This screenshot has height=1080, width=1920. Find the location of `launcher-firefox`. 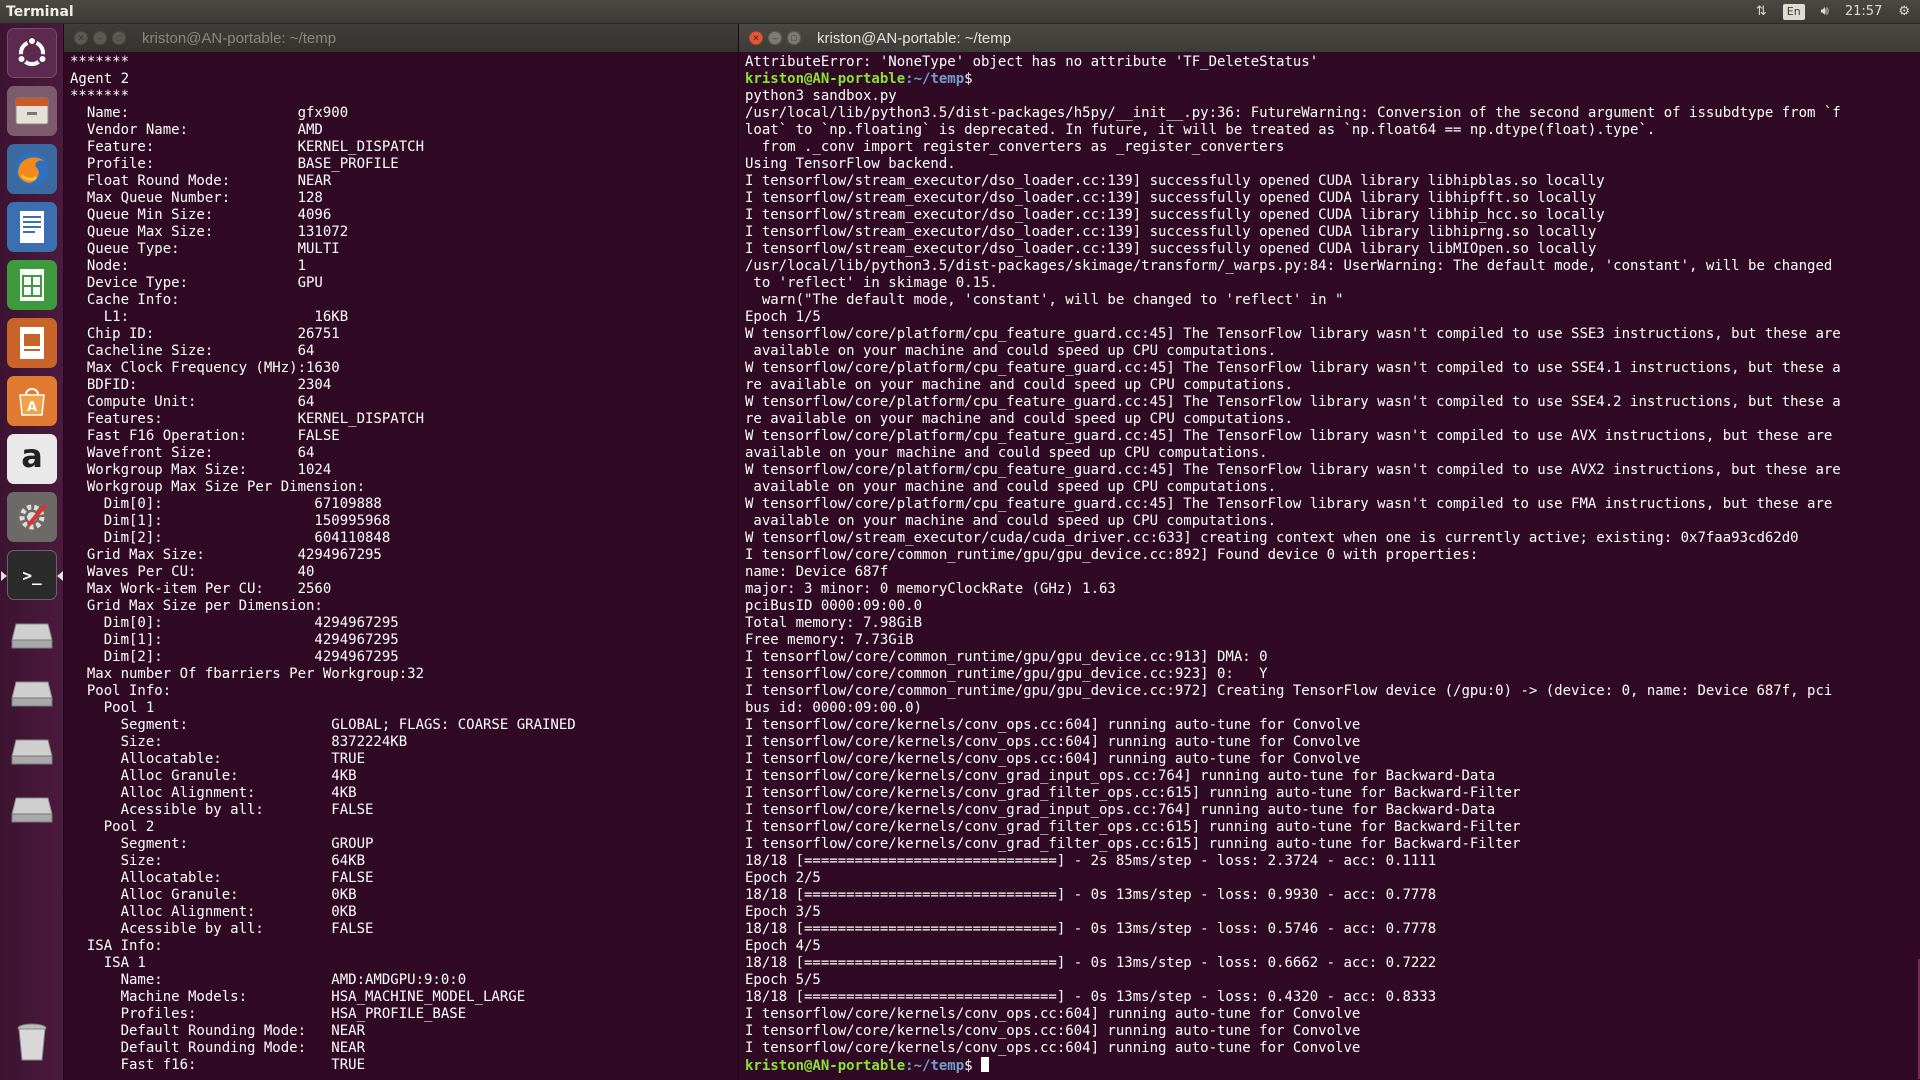

launcher-firefox is located at coordinates (32, 169).